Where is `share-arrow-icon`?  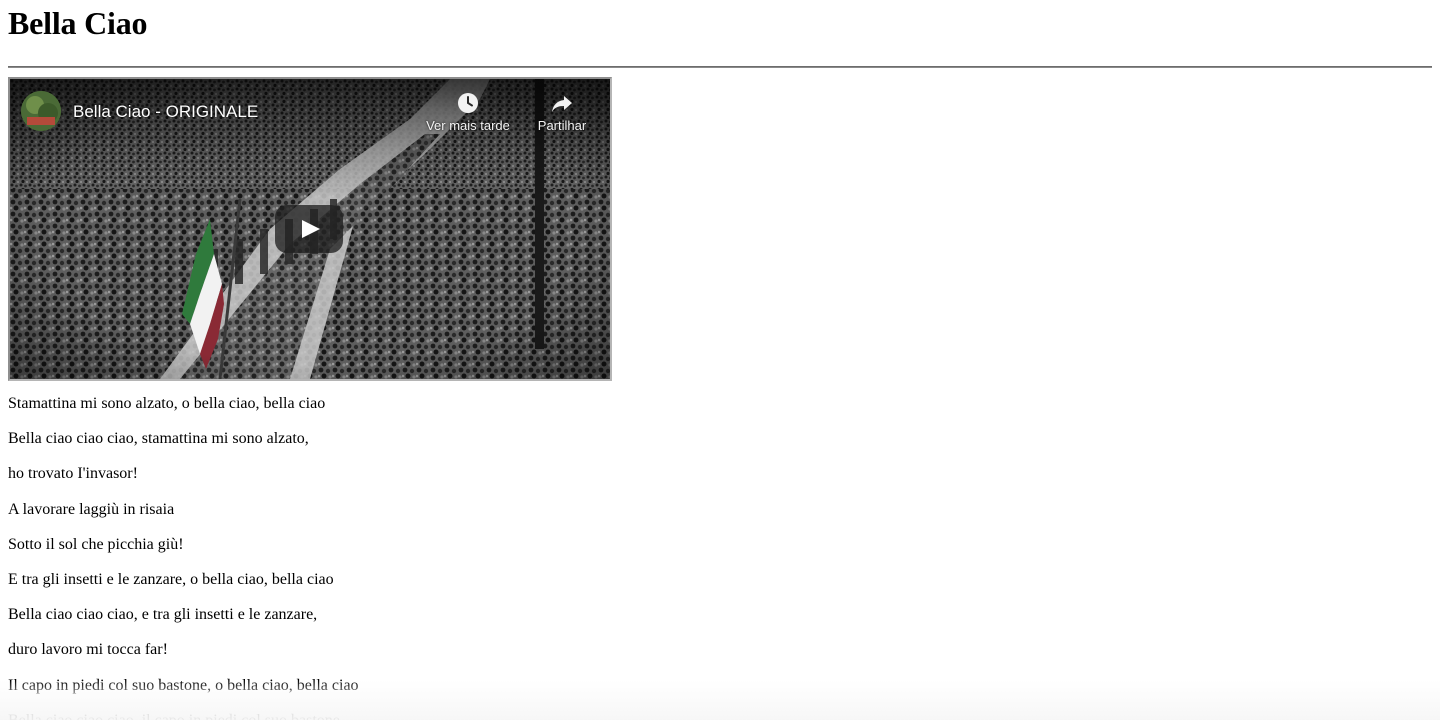
share-arrow-icon is located at coordinates (562, 104).